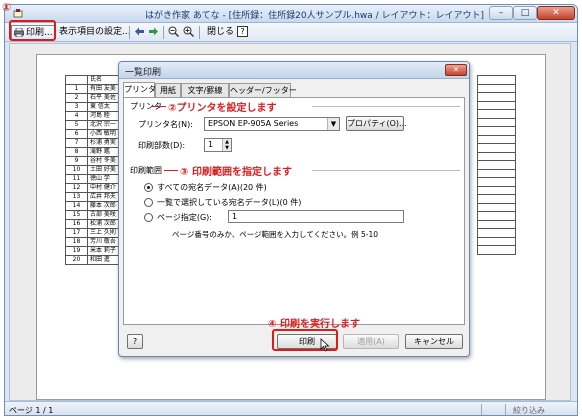 Image resolution: width=582 pixels, height=419 pixels. I want to click on status-bar: ページ 1 / 1 絞り込み, so click(291, 408).